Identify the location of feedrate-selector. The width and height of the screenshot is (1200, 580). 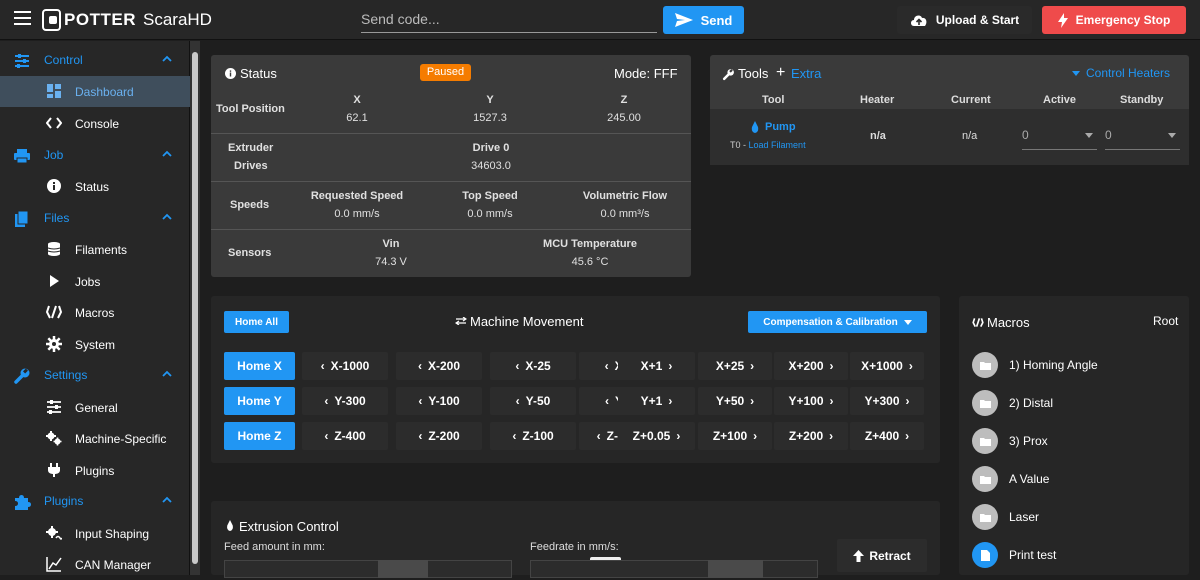
(674, 569).